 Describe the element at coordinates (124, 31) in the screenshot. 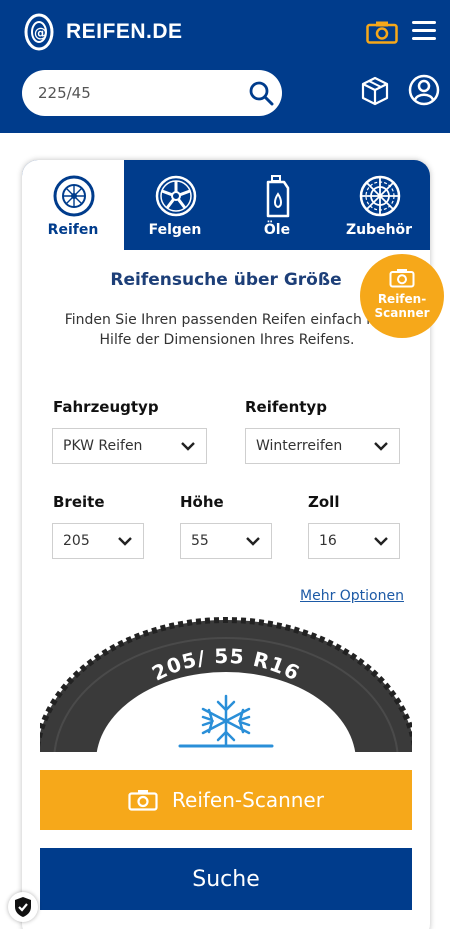

I see `logo-text: REIFEN.DE` at that location.